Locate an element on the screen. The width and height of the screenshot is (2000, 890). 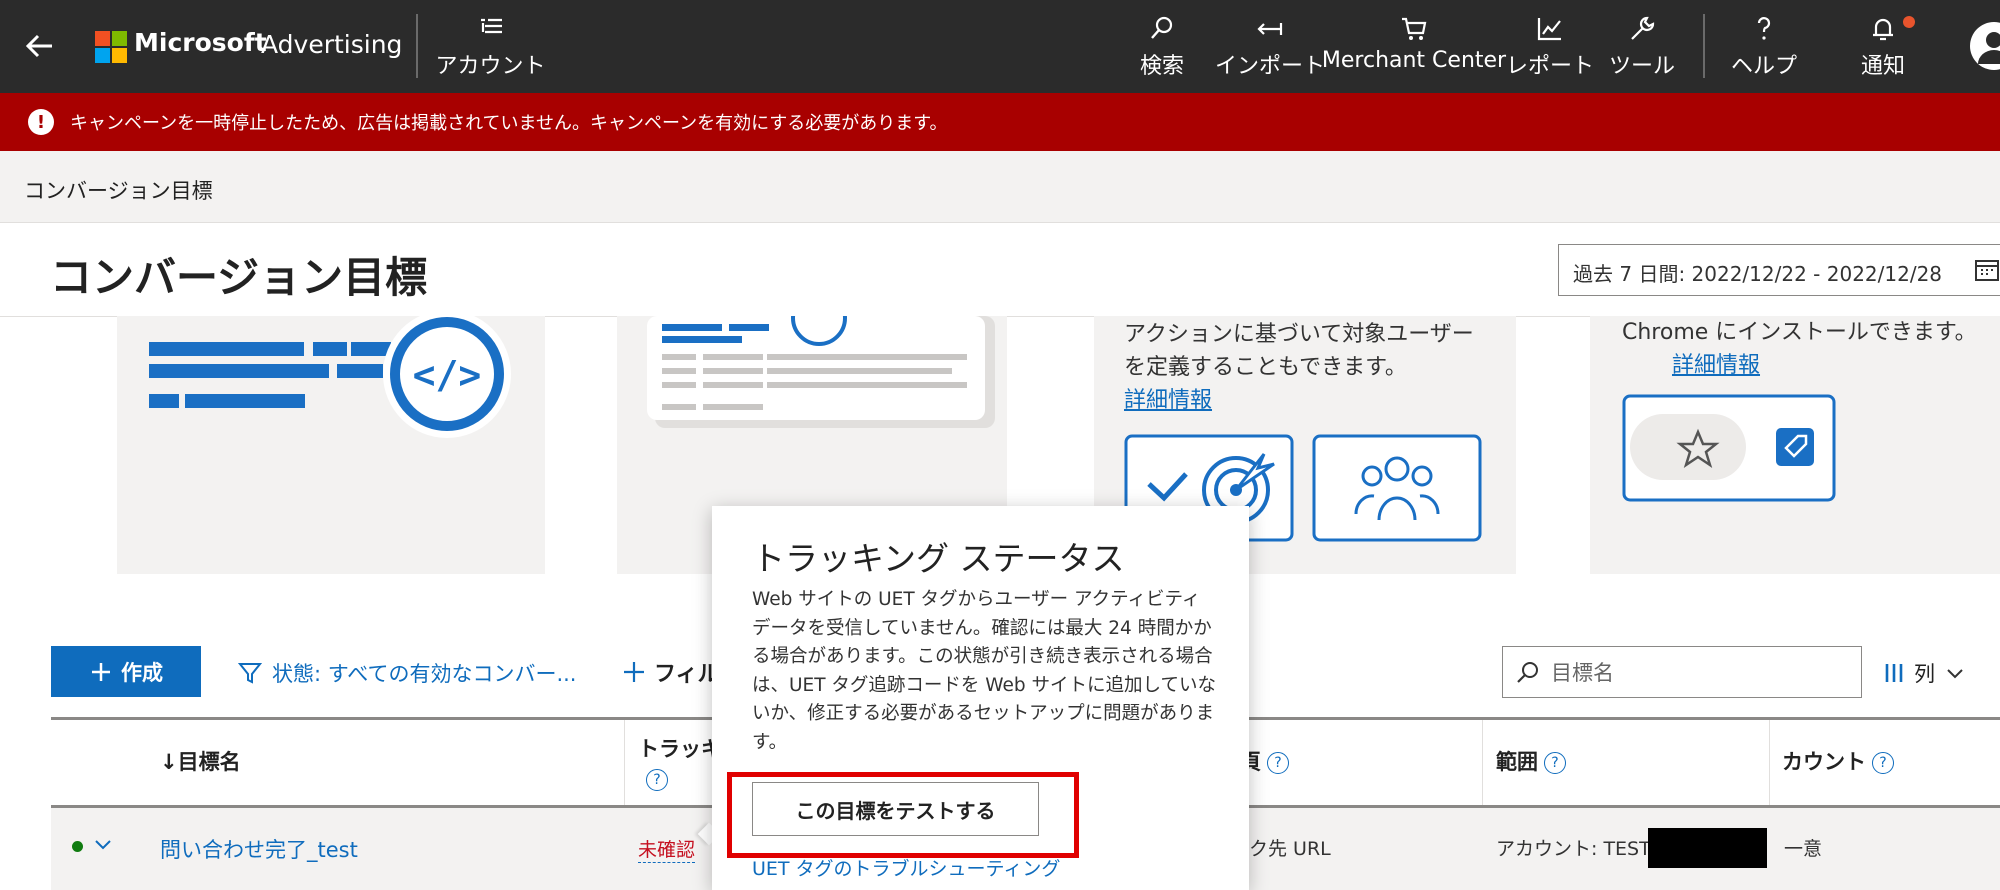
browser-extension-illustration is located at coordinates (1729, 448).